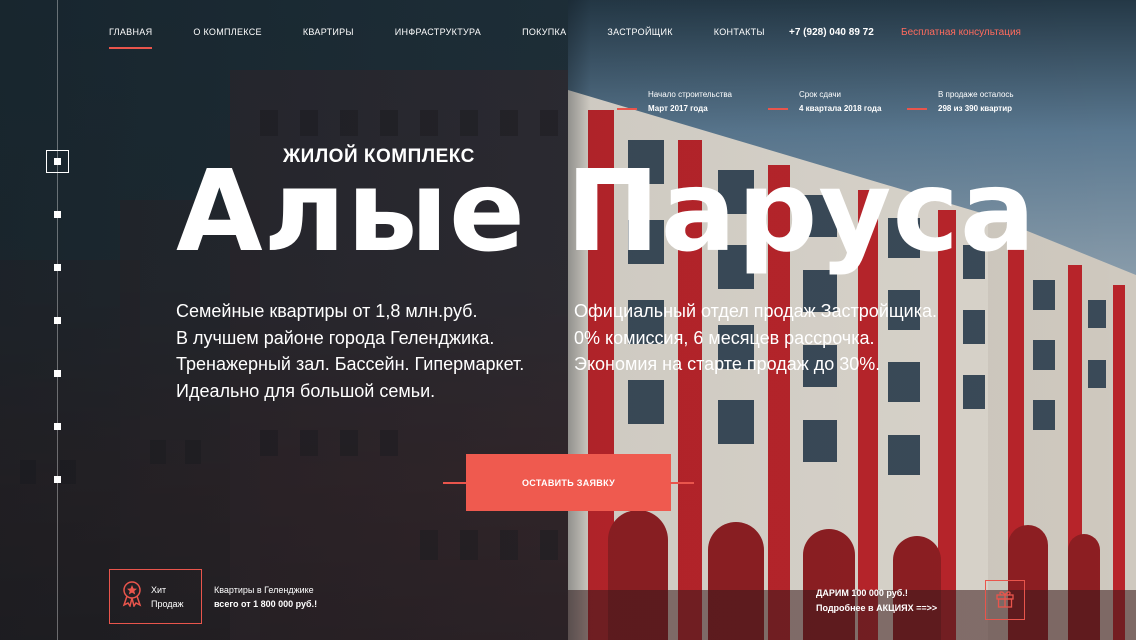 This screenshot has width=1136, height=640. Describe the element at coordinates (975, 108) in the screenshot. I see `info-value: 298 из 390 квартир` at that location.